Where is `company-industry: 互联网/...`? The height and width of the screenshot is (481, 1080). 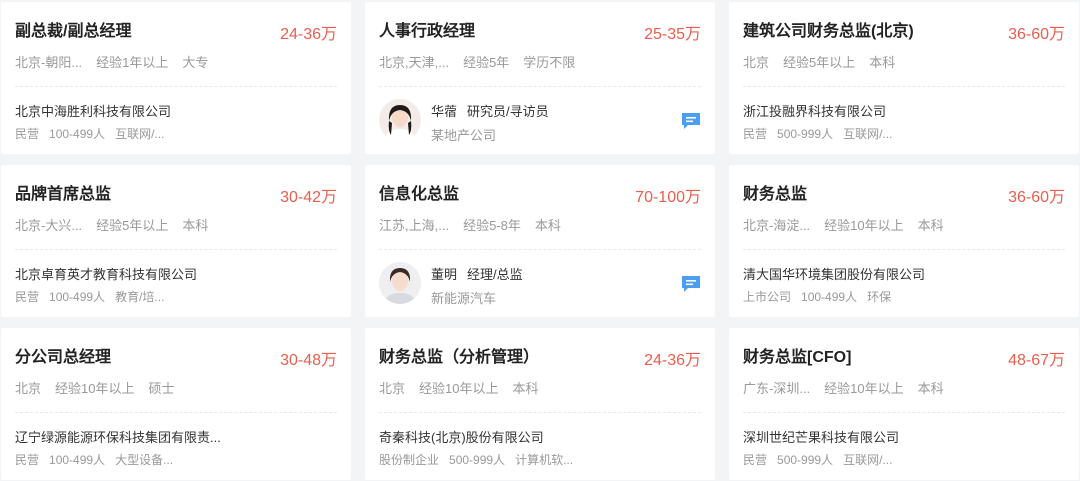 company-industry: 互联网/... is located at coordinates (868, 460).